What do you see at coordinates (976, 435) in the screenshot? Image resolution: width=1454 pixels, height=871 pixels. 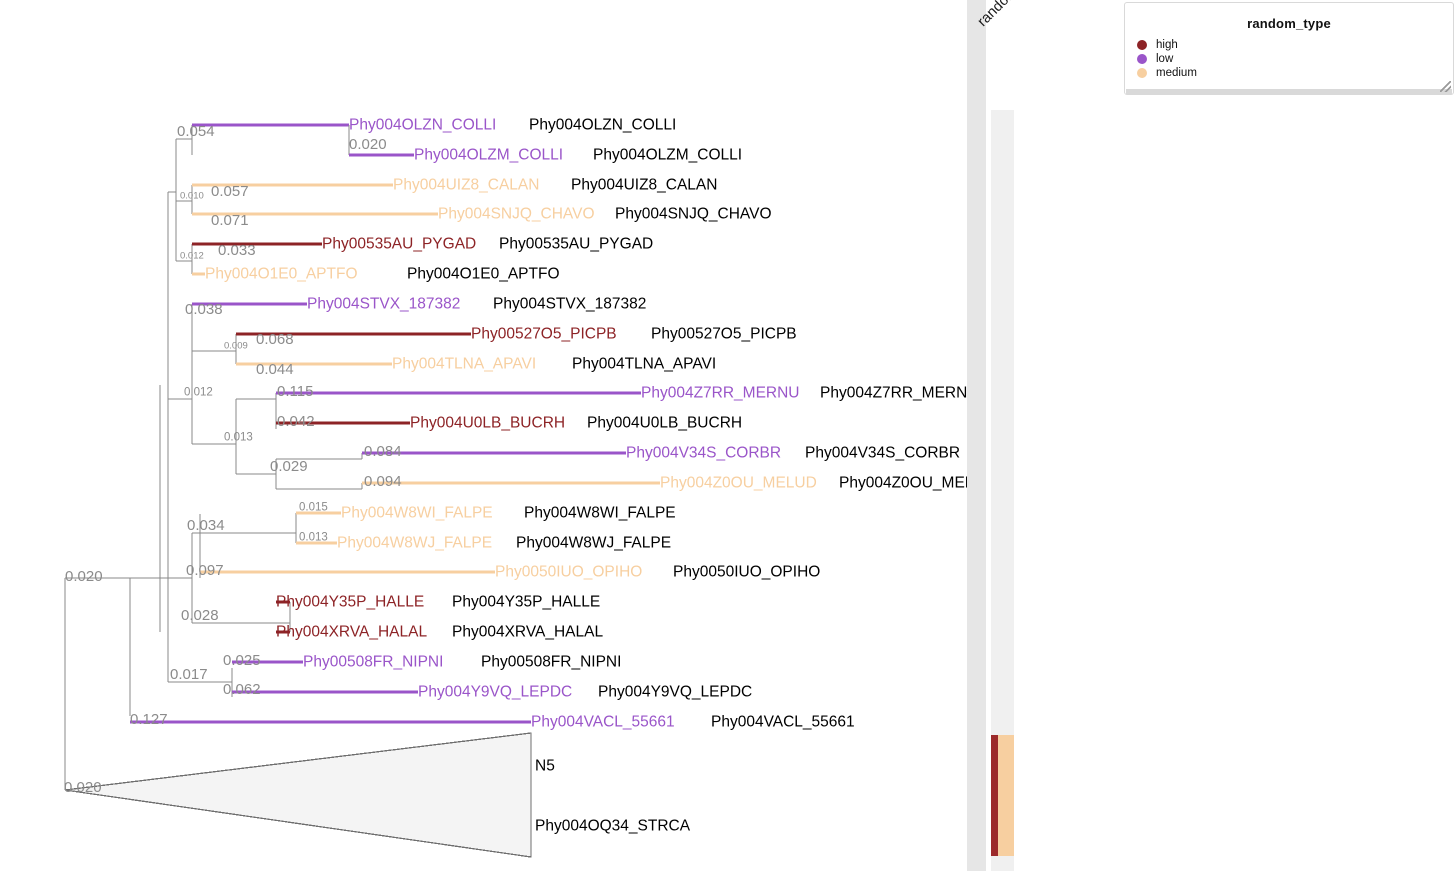 I see `vertical-scrollbar-track` at bounding box center [976, 435].